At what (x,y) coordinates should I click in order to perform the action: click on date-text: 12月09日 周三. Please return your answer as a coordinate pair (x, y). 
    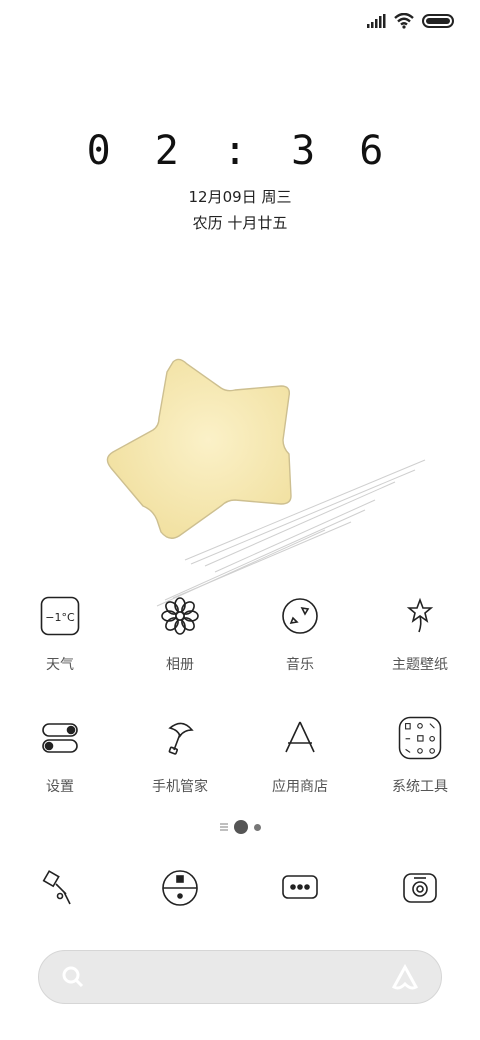
    Looking at the image, I should click on (240, 197).